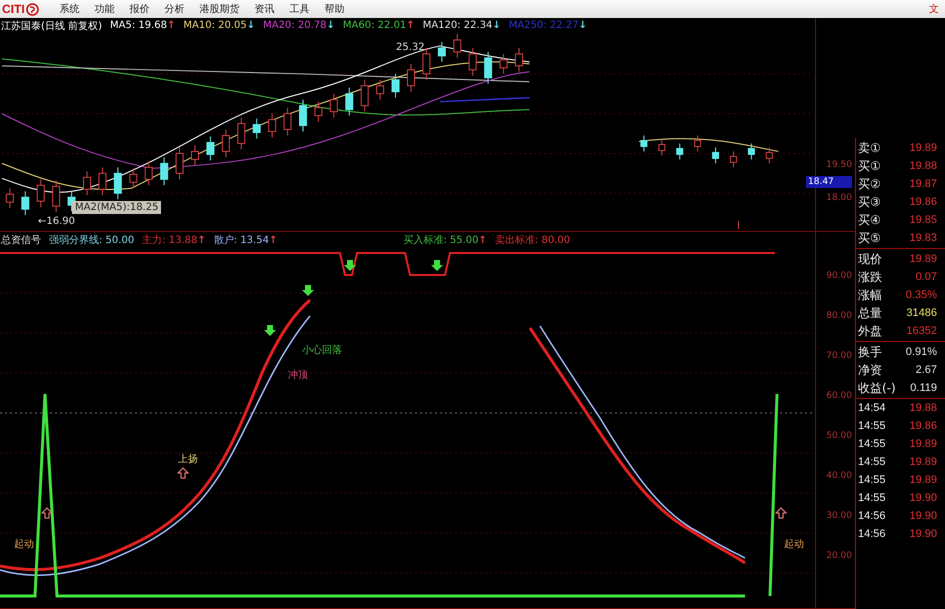  I want to click on axis-label: 19.50, so click(839, 165).